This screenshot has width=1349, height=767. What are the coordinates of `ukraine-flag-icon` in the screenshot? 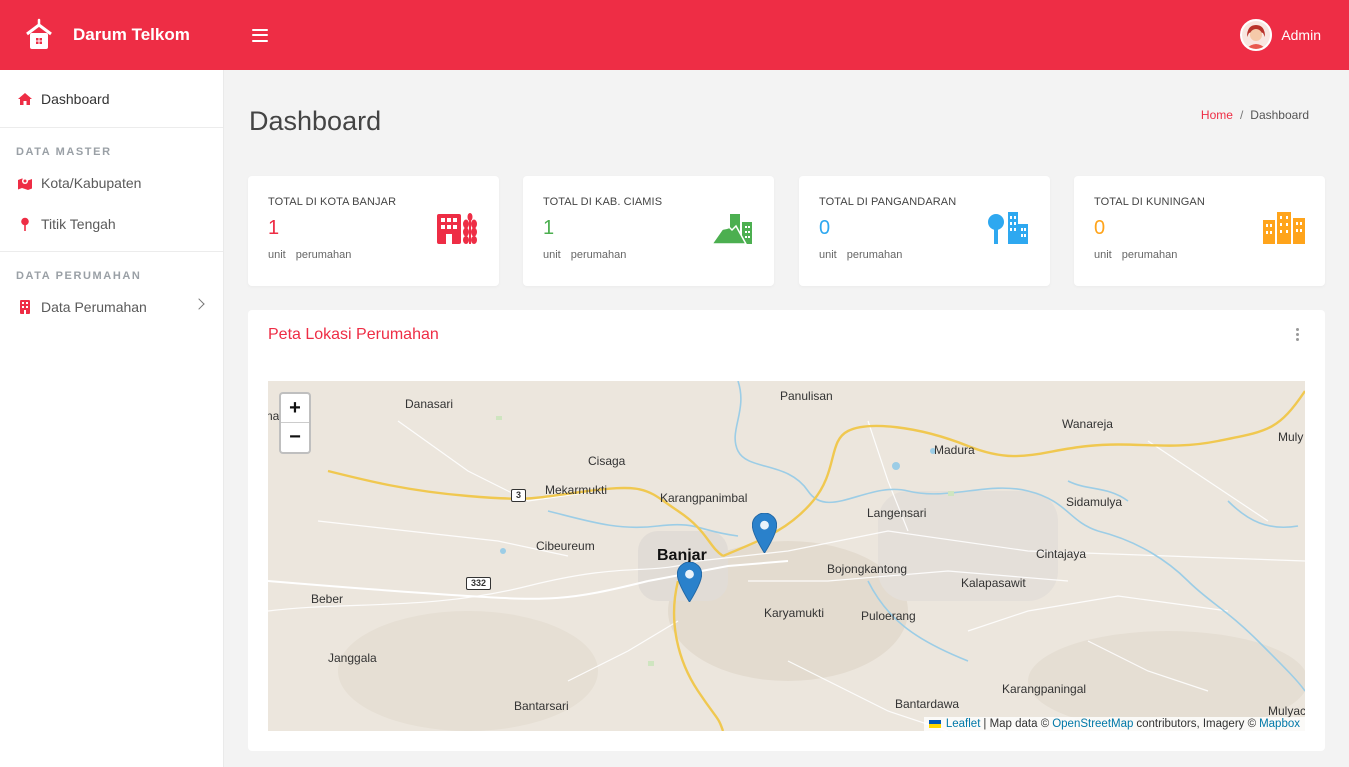 It's located at (934, 724).